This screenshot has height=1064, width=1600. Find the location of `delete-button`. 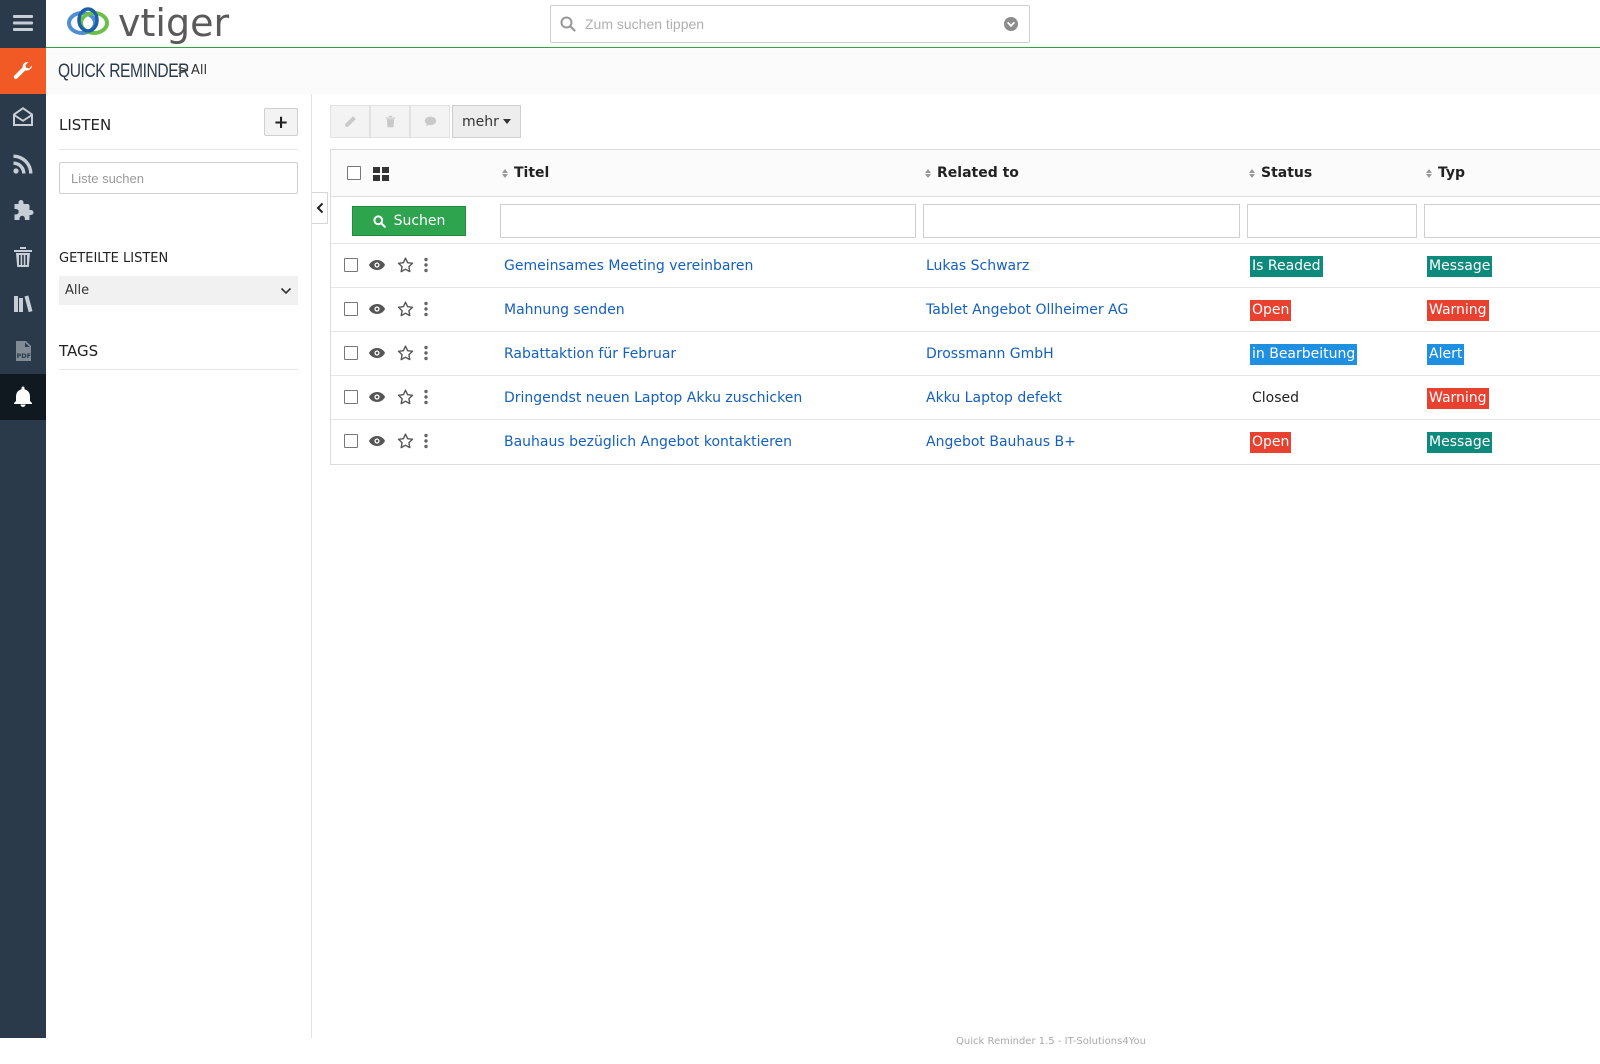

delete-button is located at coordinates (390, 121).